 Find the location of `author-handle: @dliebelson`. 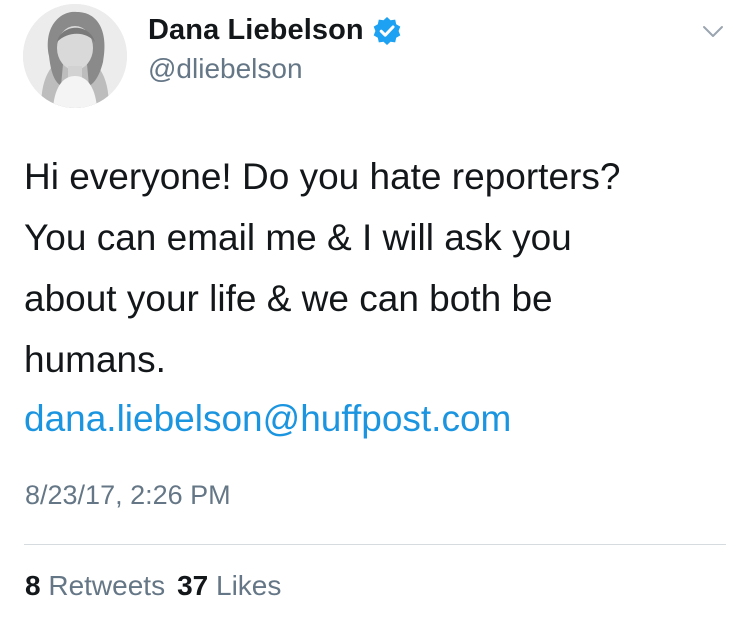

author-handle: @dliebelson is located at coordinates (225, 69).